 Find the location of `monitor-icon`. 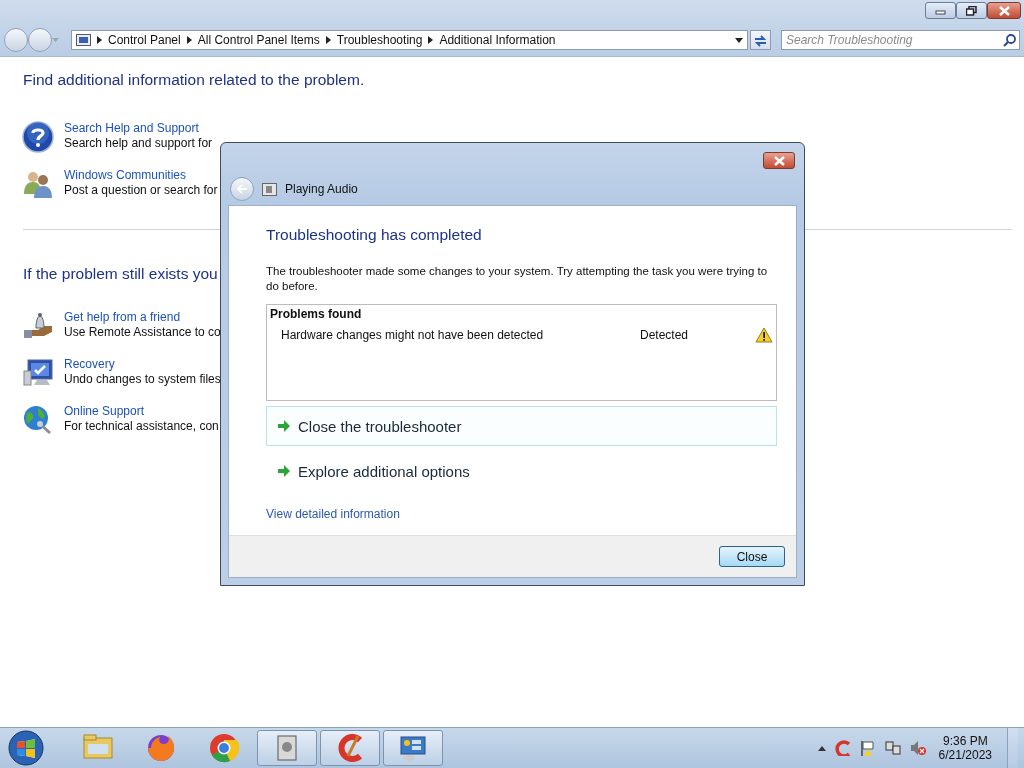

monitor-icon is located at coordinates (38, 373).